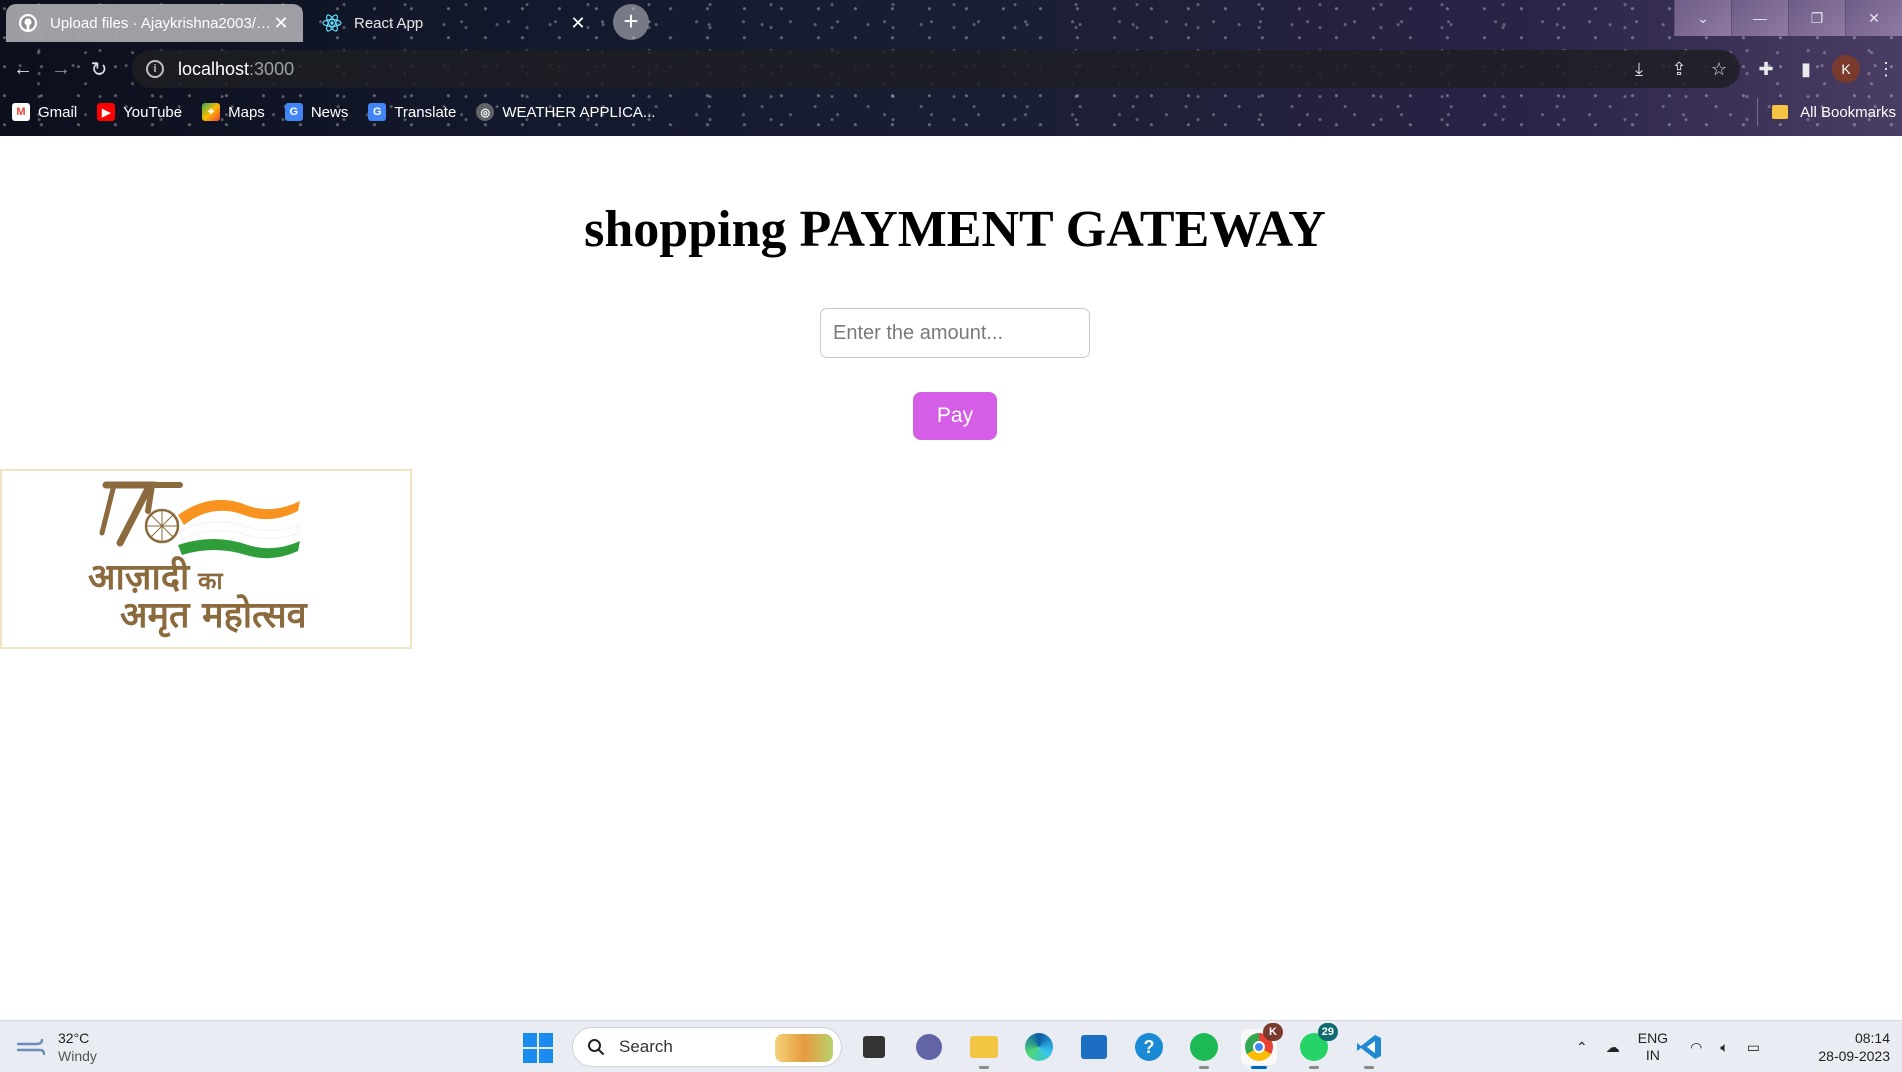 The image size is (1902, 1072). What do you see at coordinates (1039, 1047) in the screenshot?
I see `edge-browser-icon` at bounding box center [1039, 1047].